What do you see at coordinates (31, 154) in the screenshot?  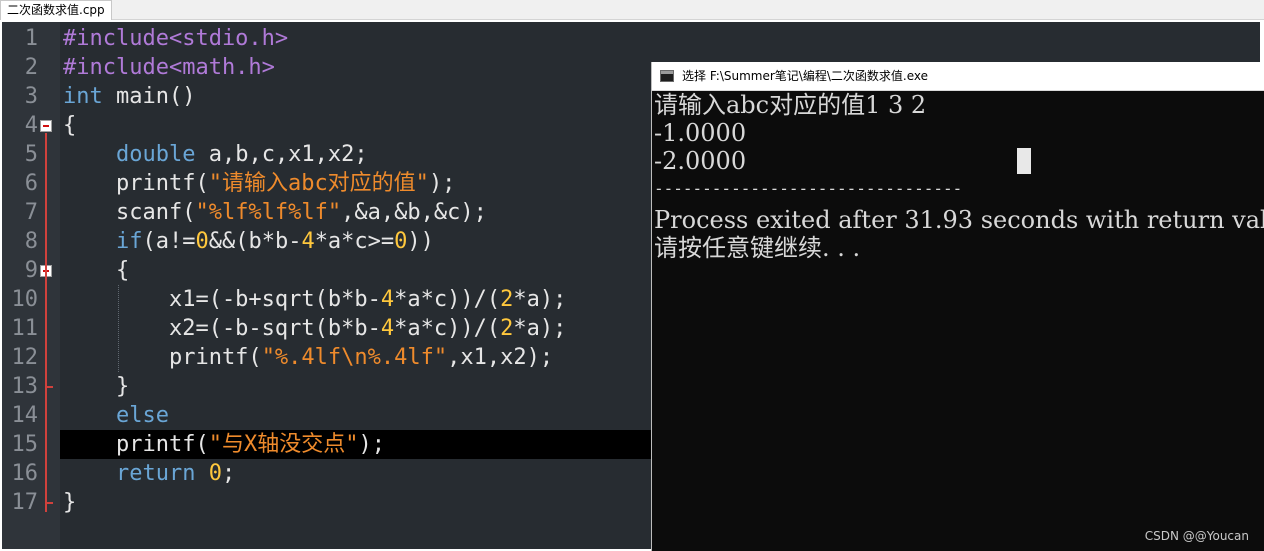 I see `line-number: 5` at bounding box center [31, 154].